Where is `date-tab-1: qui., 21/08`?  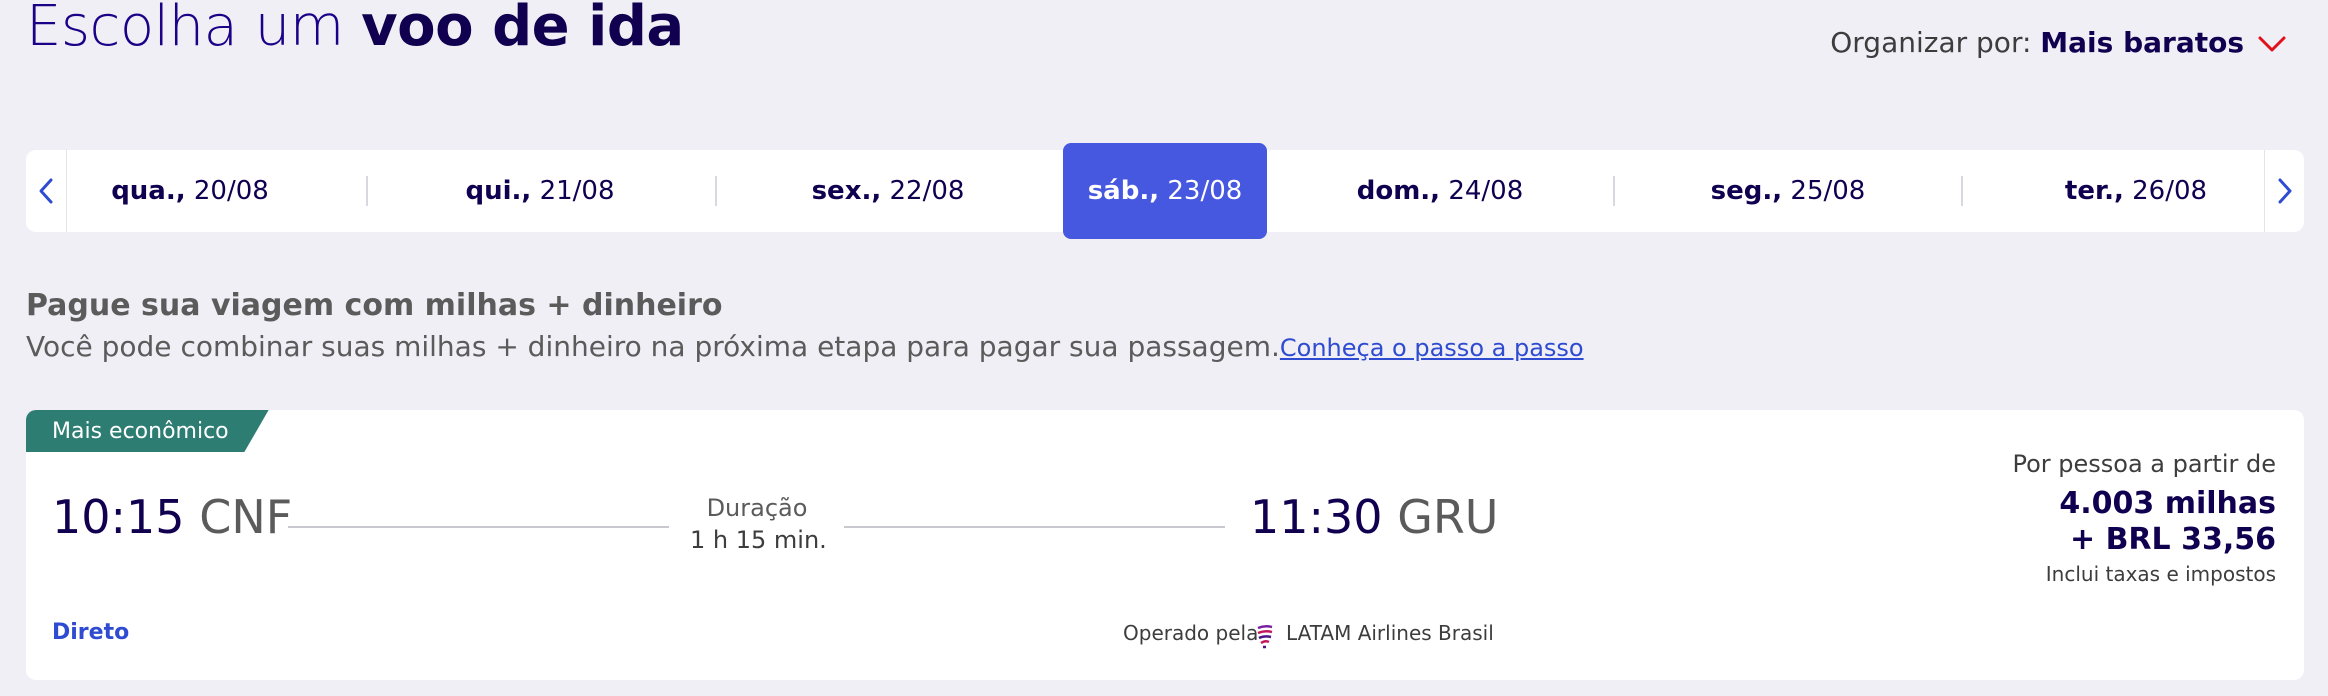
date-tab-1: qui., 21/08 is located at coordinates (540, 191).